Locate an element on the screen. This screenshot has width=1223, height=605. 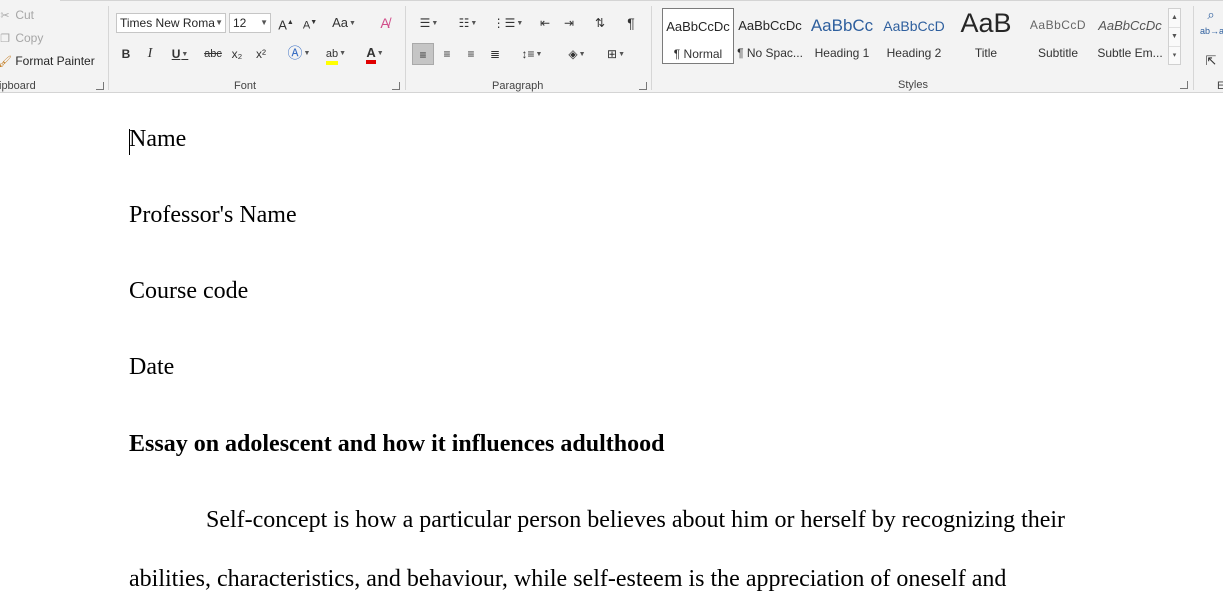
paragraph-dialog-launcher-icon is located at coordinates (643, 86).